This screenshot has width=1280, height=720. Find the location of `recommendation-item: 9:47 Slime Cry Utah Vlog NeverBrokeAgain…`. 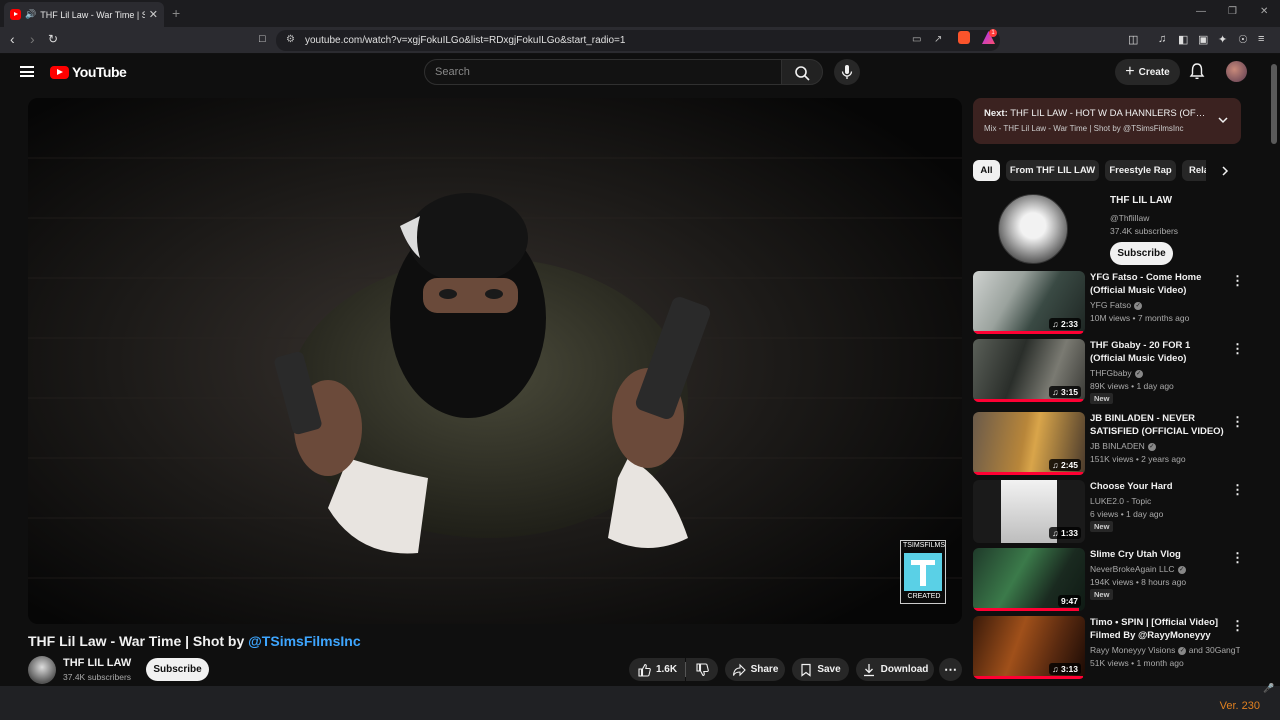

recommendation-item: 9:47 Slime Cry Utah Vlog NeverBrokeAgain… is located at coordinates (1113, 580).